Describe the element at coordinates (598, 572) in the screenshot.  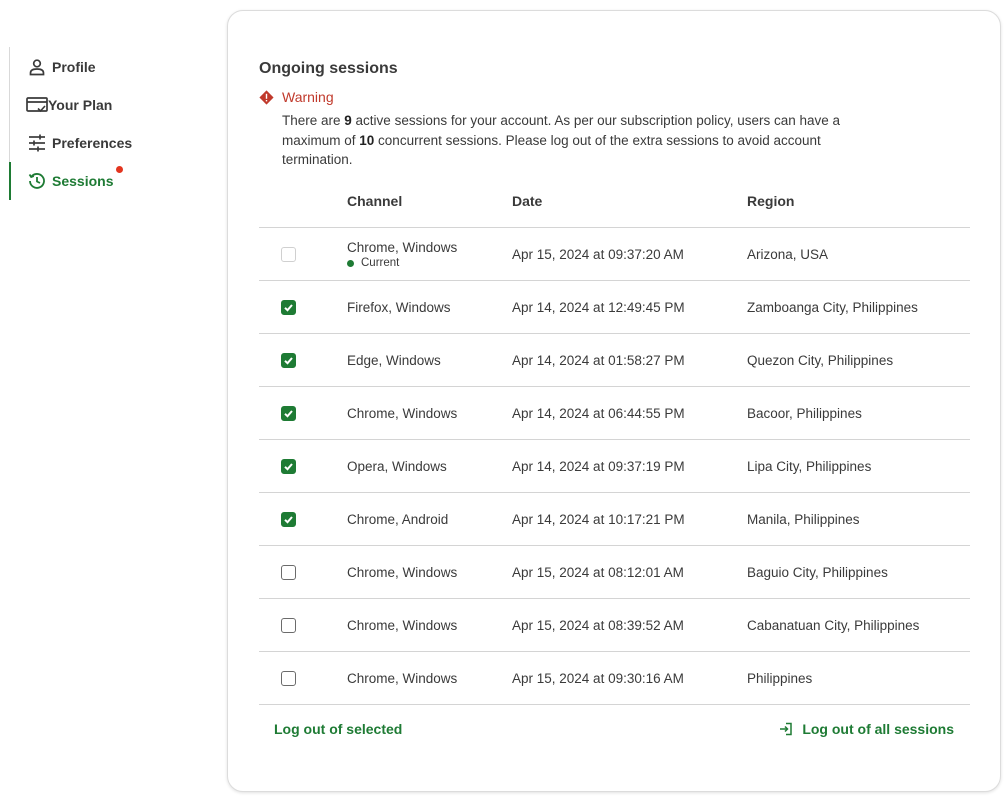
I see `date-cell: Apr 15, 2024 at 08:12:01 AM` at that location.